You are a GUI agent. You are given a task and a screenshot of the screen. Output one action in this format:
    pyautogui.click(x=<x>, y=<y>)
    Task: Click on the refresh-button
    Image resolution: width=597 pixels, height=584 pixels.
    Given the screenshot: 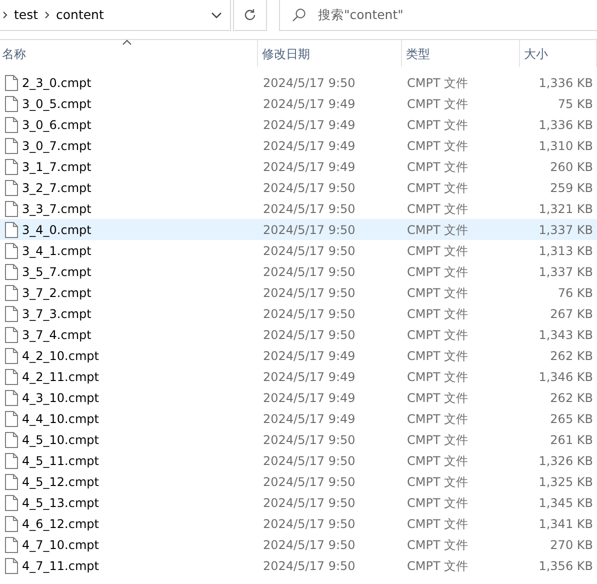 What is the action you would take?
    pyautogui.click(x=250, y=15)
    